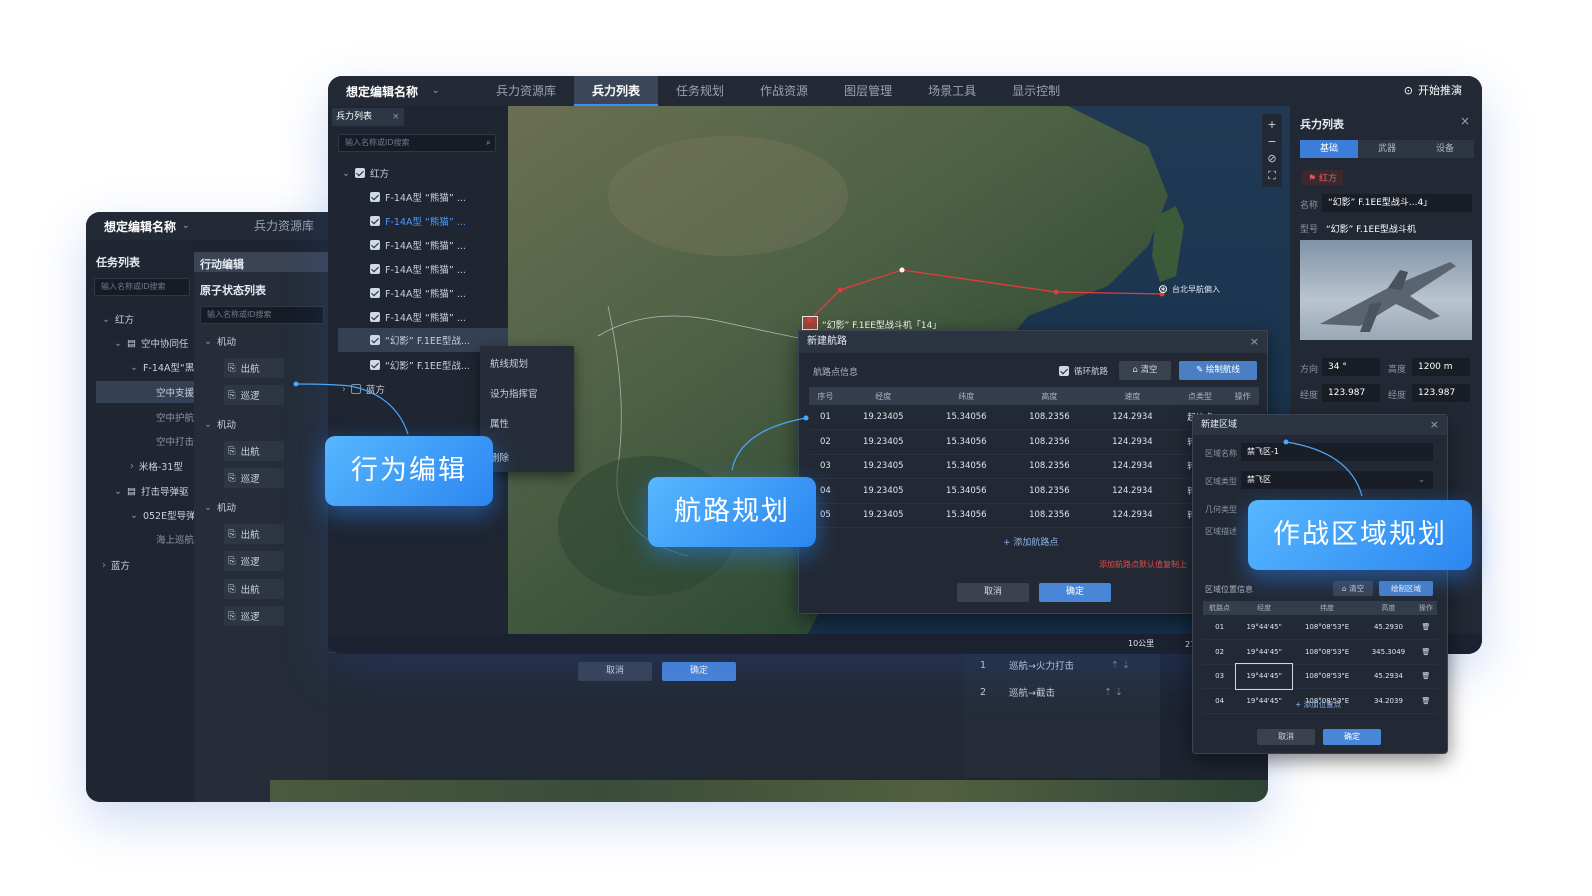  What do you see at coordinates (140, 226) in the screenshot?
I see `back-title-label: 想定编辑名称` at bounding box center [140, 226].